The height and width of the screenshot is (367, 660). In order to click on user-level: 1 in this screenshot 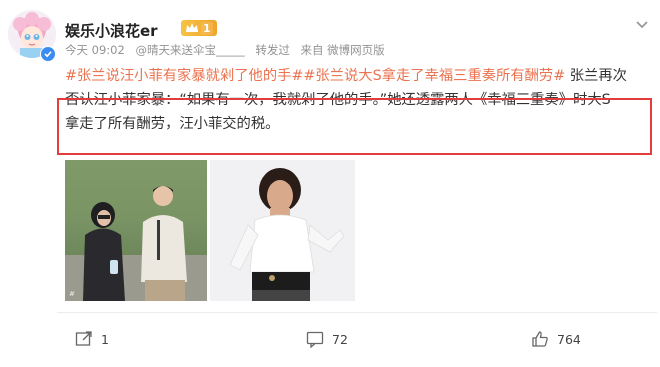, I will do `click(207, 28)`.